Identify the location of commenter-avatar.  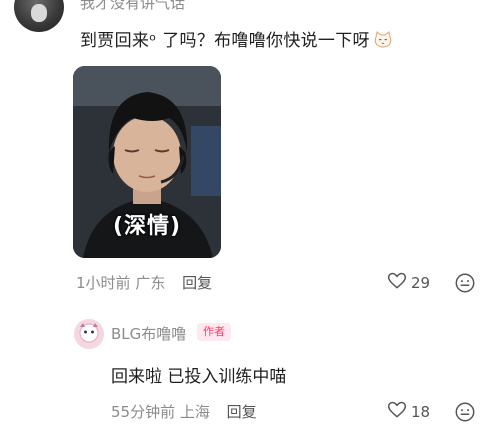
(39, 16).